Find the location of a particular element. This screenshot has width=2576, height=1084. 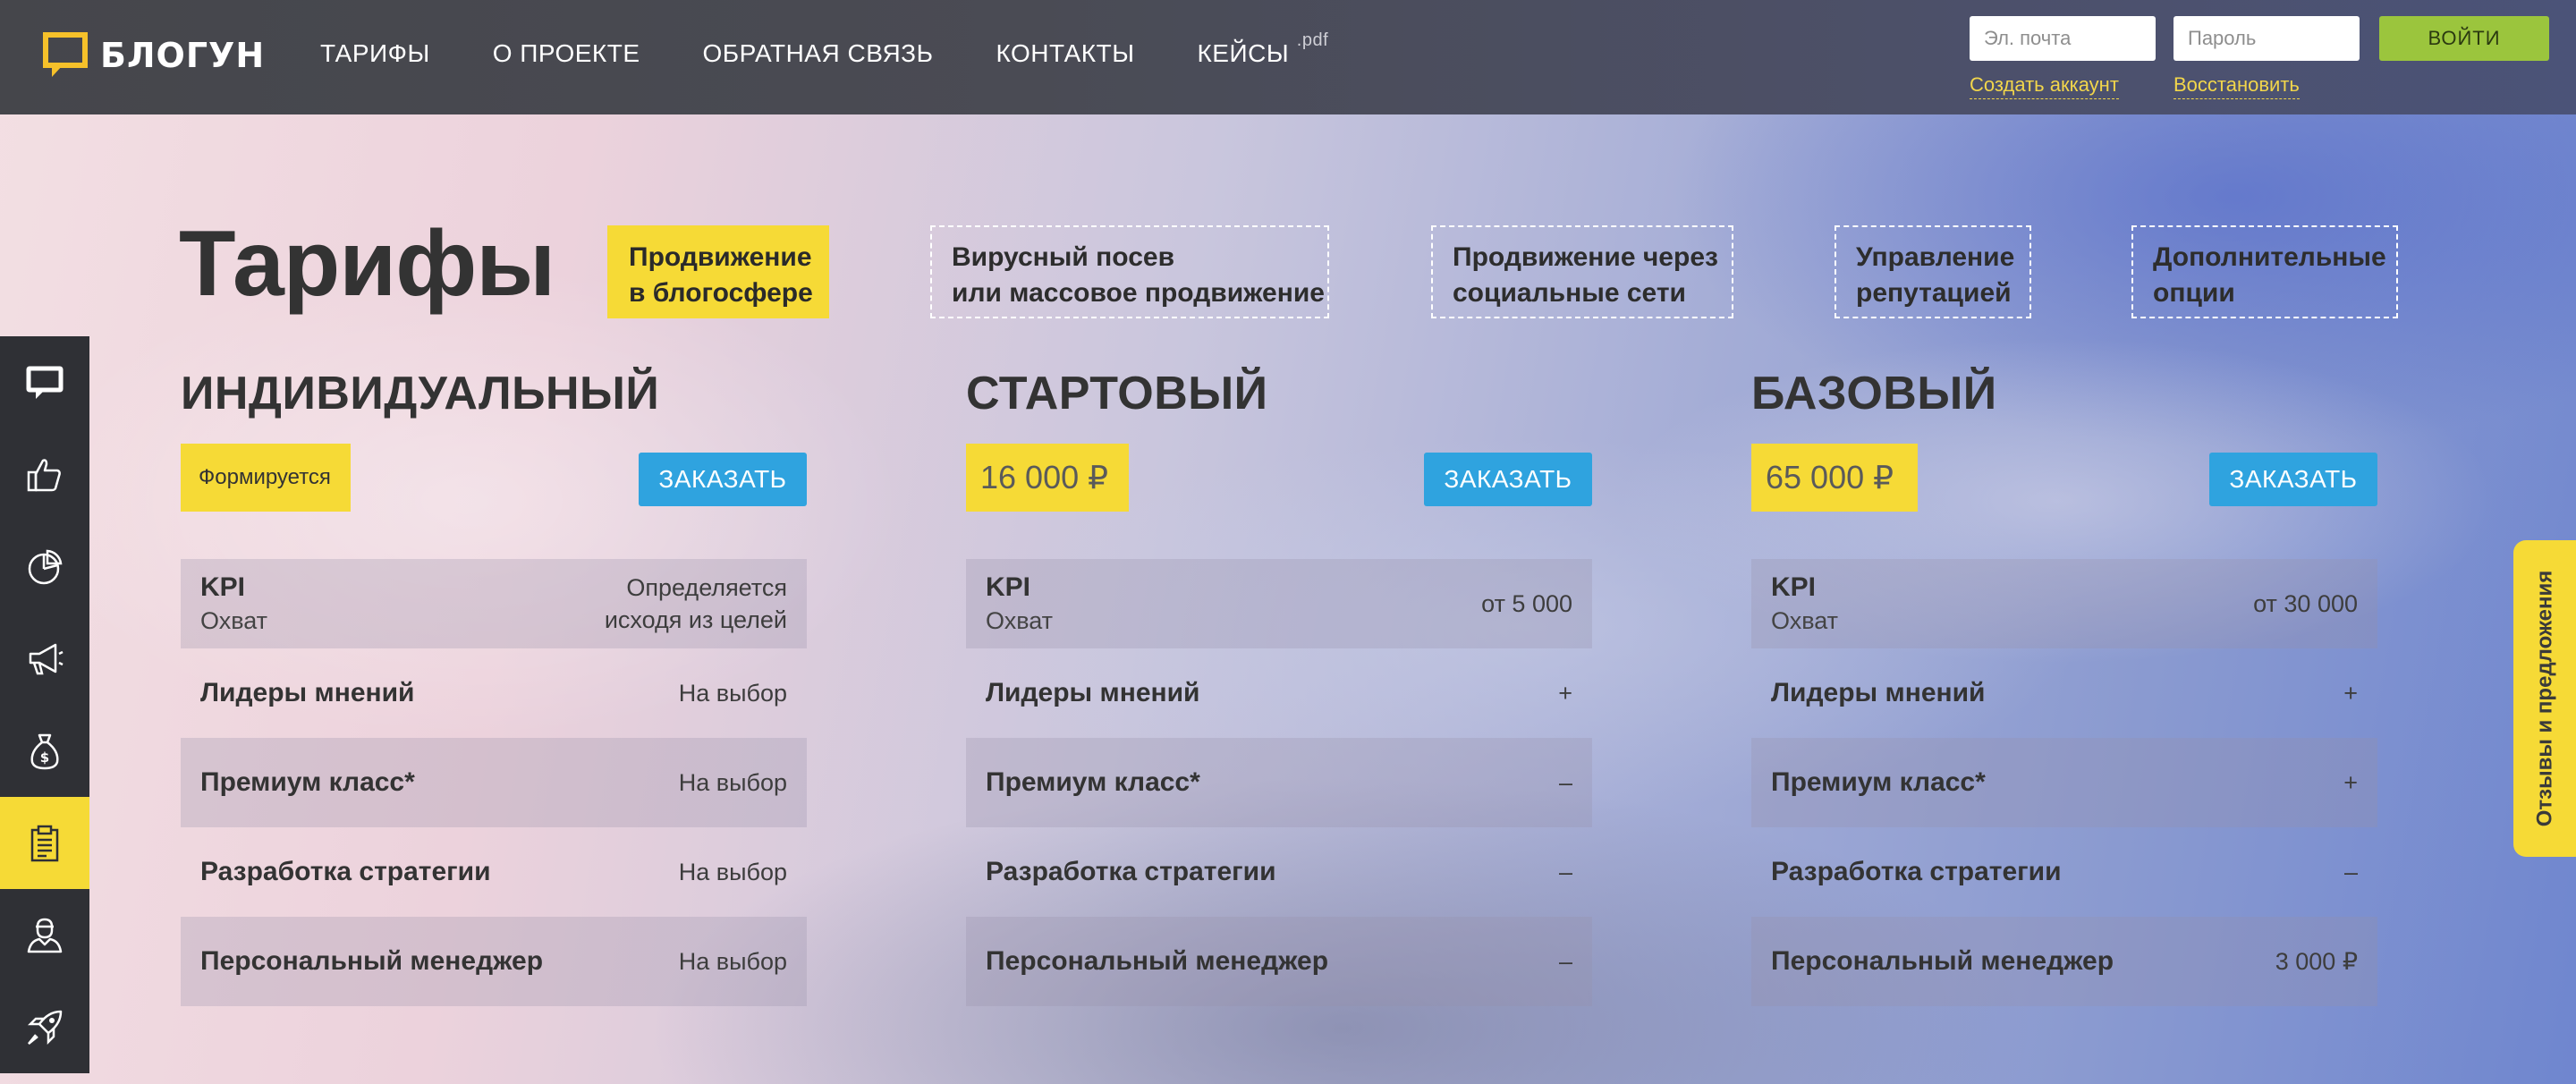

feedback-tab: Отзывы и предложения is located at coordinates (2544, 698).